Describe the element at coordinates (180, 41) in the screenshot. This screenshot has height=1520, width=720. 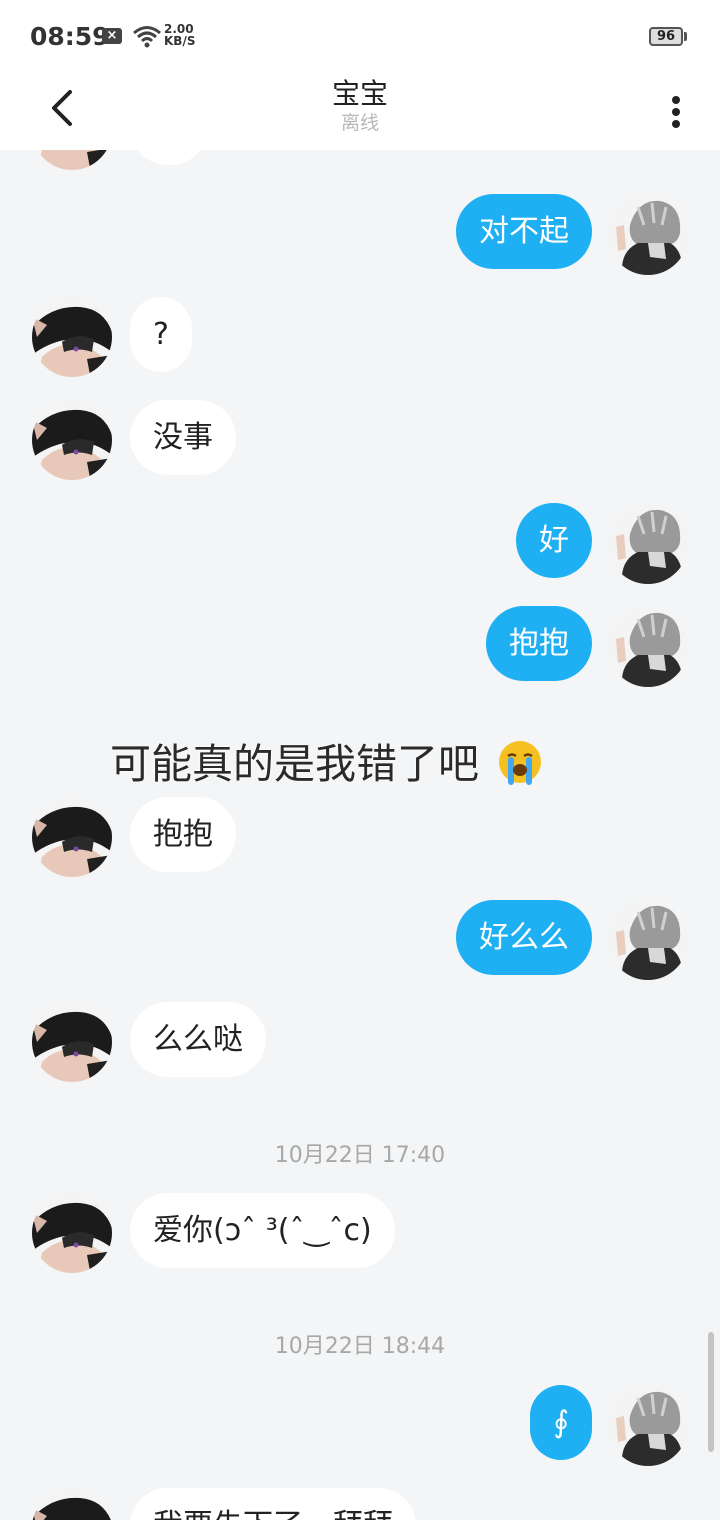
I see `net-speed-unit: KB/S` at that location.